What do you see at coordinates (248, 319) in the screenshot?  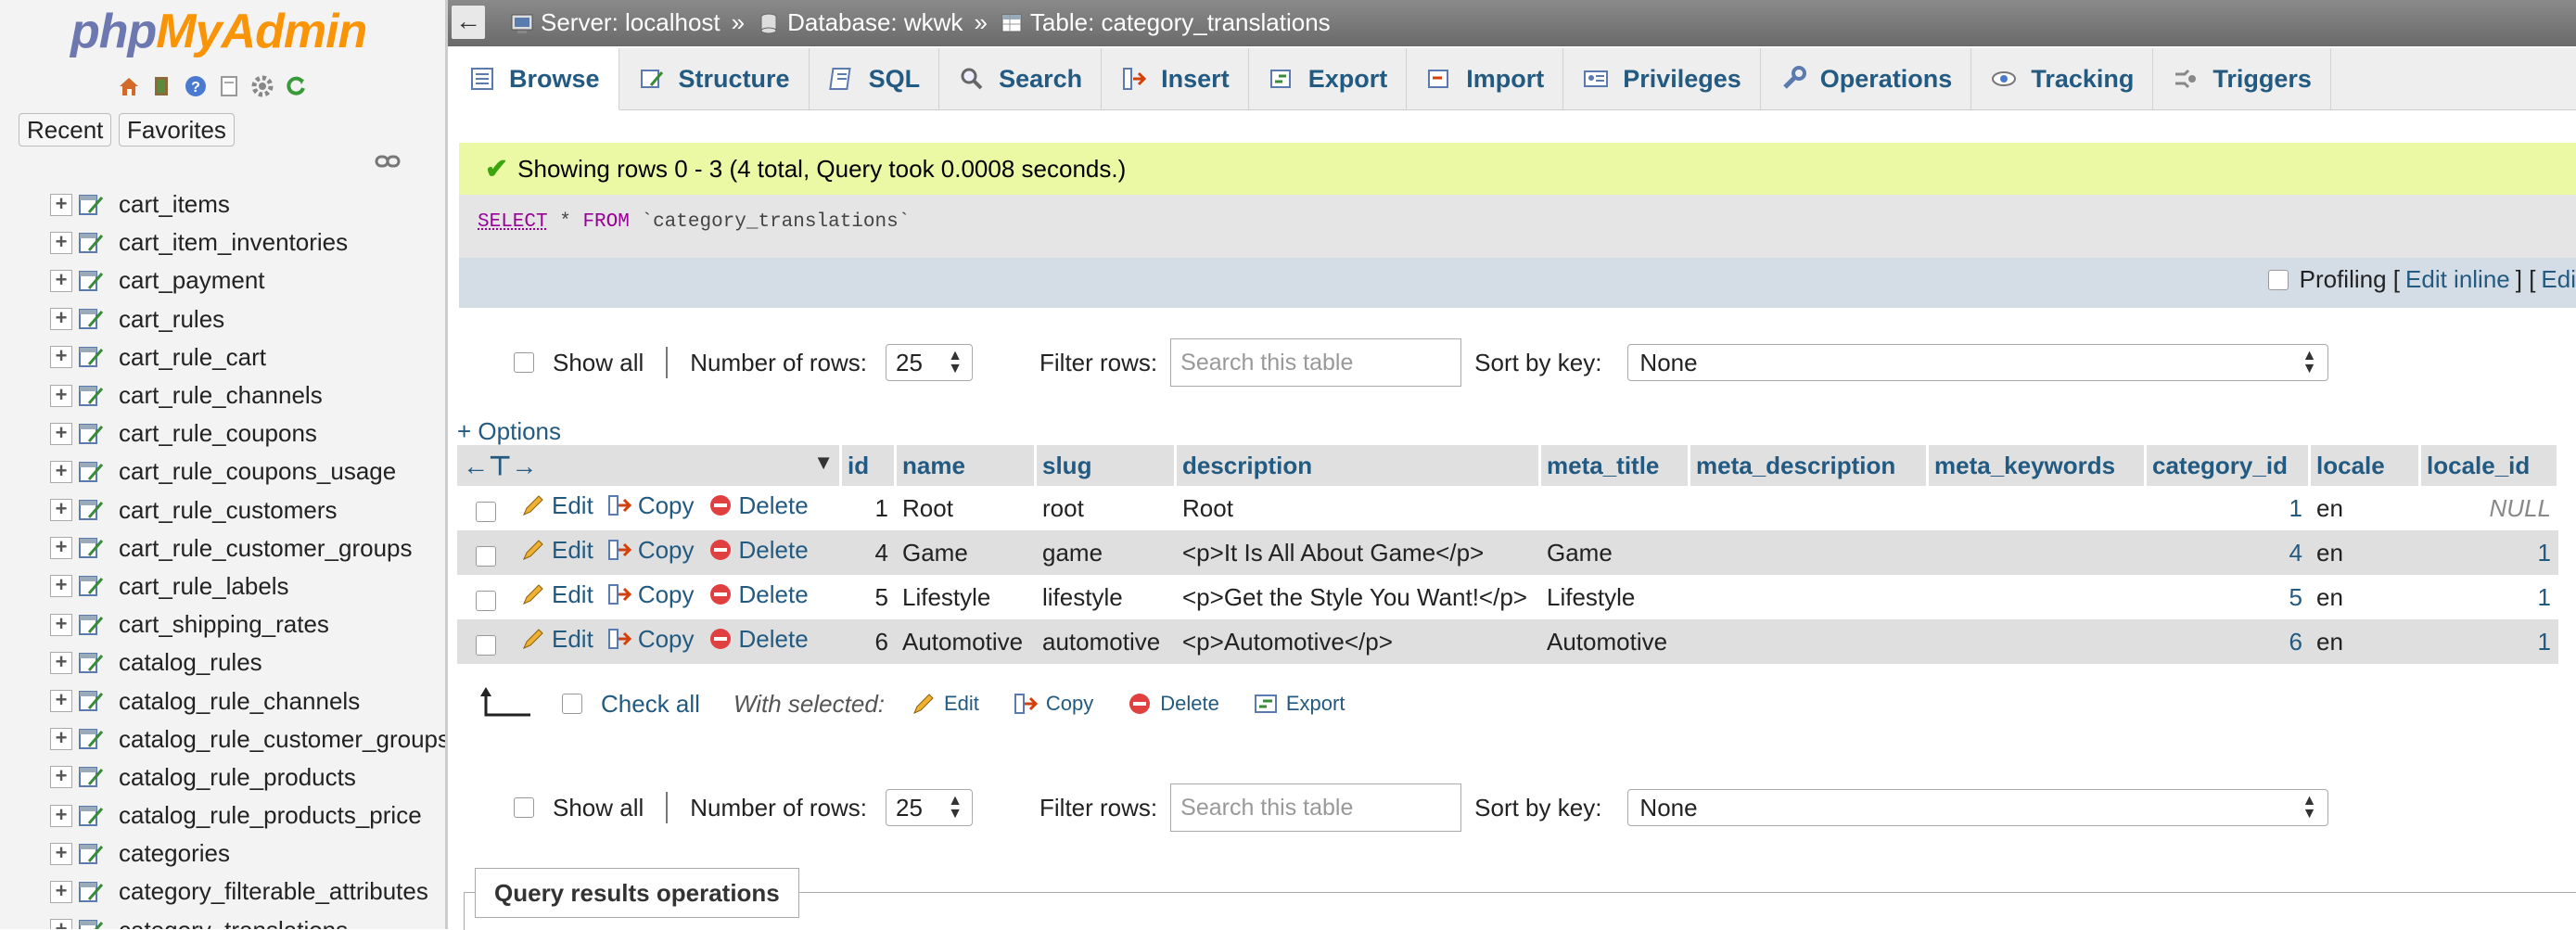 I see `sidebar-item-cart-rules: + cart_rules` at bounding box center [248, 319].